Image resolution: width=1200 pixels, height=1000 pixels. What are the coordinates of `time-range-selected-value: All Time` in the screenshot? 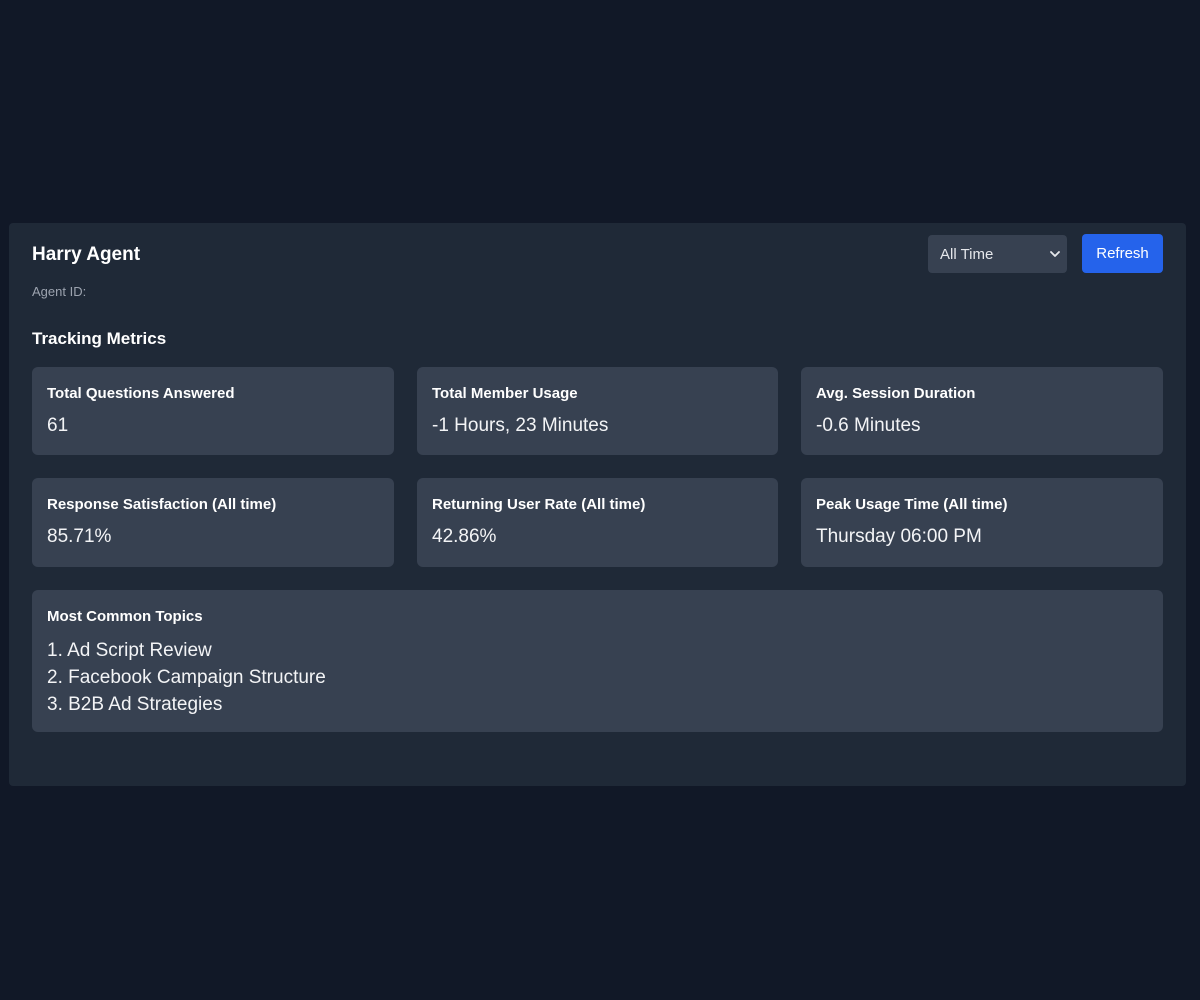 It's located at (967, 254).